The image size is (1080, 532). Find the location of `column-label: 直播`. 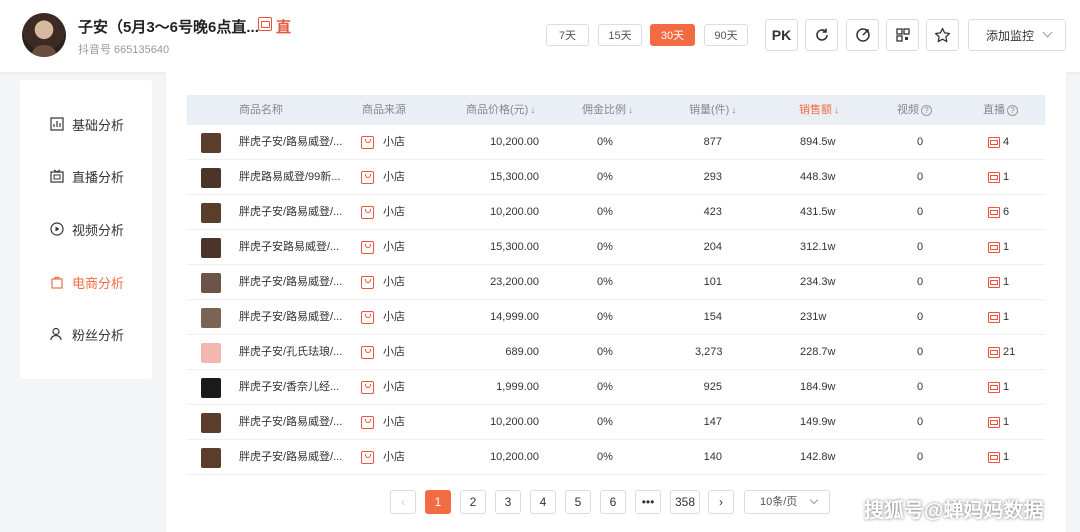

column-label: 直播 is located at coordinates (994, 110).